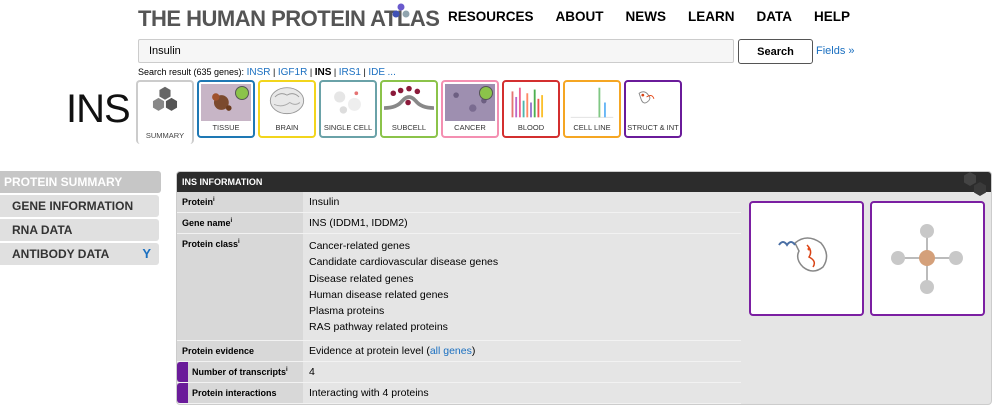  What do you see at coordinates (580, 16) in the screenshot?
I see `nav-about: ABOUT` at bounding box center [580, 16].